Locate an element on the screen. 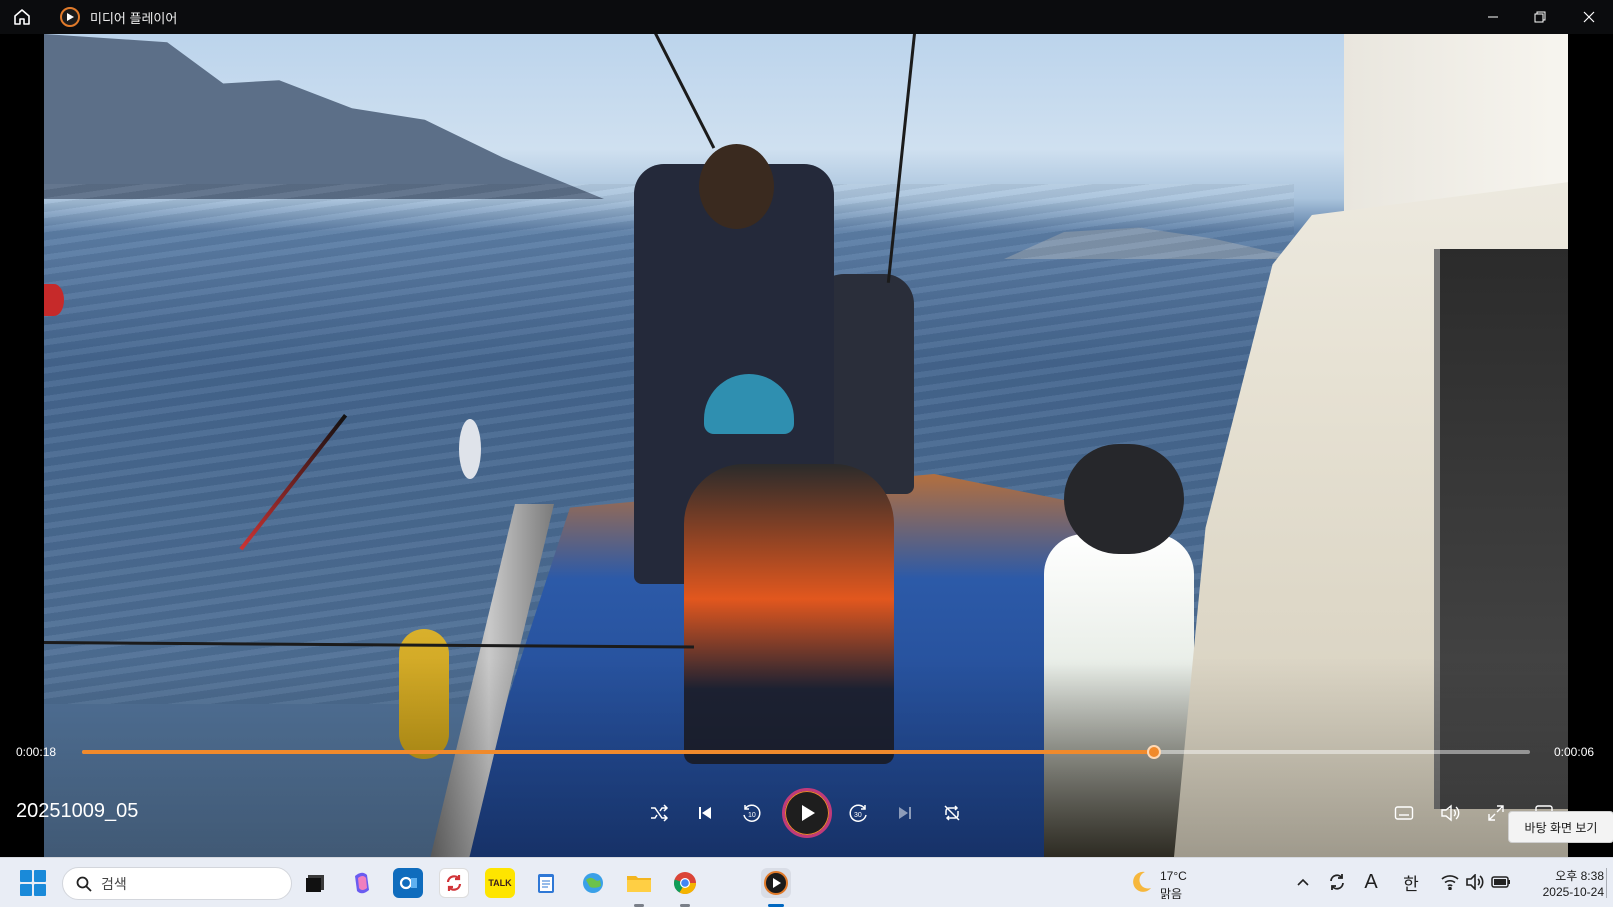  copilot-button is located at coordinates (362, 883).